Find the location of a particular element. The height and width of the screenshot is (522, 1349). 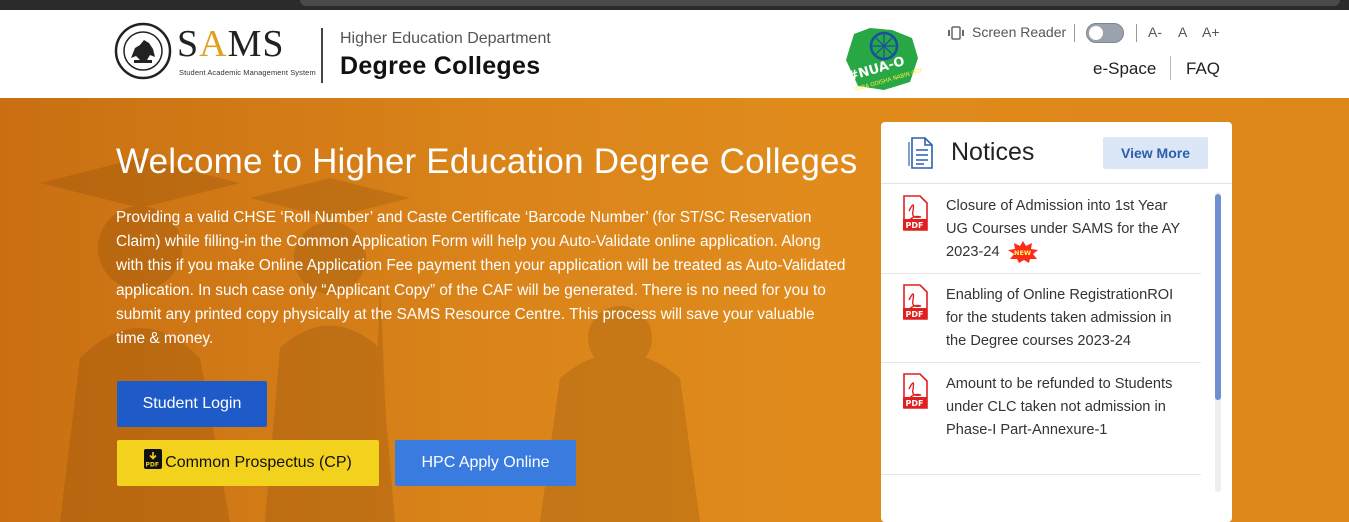

contrast-toggle is located at coordinates (1105, 33).